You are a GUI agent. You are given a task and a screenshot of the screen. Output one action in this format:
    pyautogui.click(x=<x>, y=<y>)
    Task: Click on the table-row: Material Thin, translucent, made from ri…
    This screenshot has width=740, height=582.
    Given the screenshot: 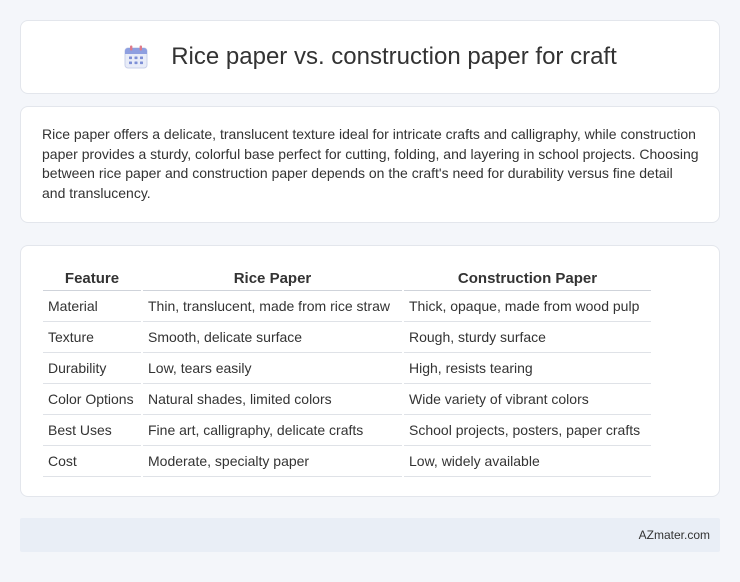 What is the action you would take?
    pyautogui.click(x=347, y=306)
    